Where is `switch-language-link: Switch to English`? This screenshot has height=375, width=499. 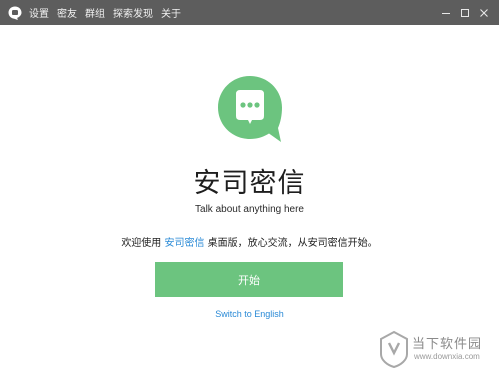
switch-language-link: Switch to English is located at coordinates (249, 314).